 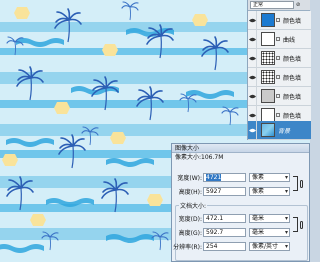 What do you see at coordinates (224, 232) in the screenshot?
I see `doc-height-input: 592.7` at bounding box center [224, 232].